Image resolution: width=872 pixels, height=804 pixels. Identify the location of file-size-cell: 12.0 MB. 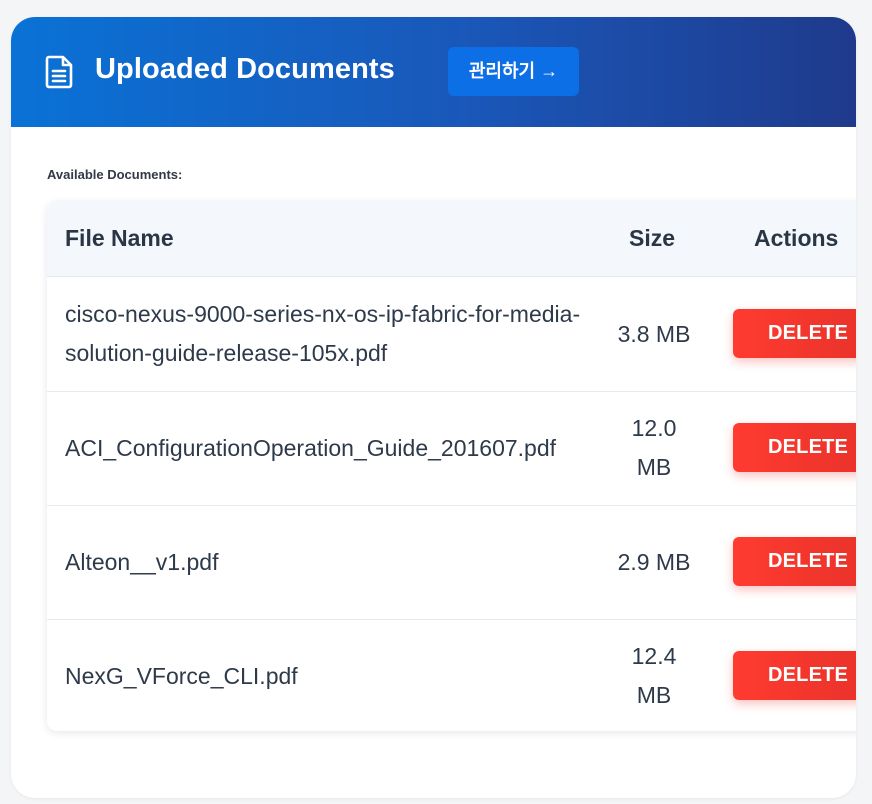
(654, 447).